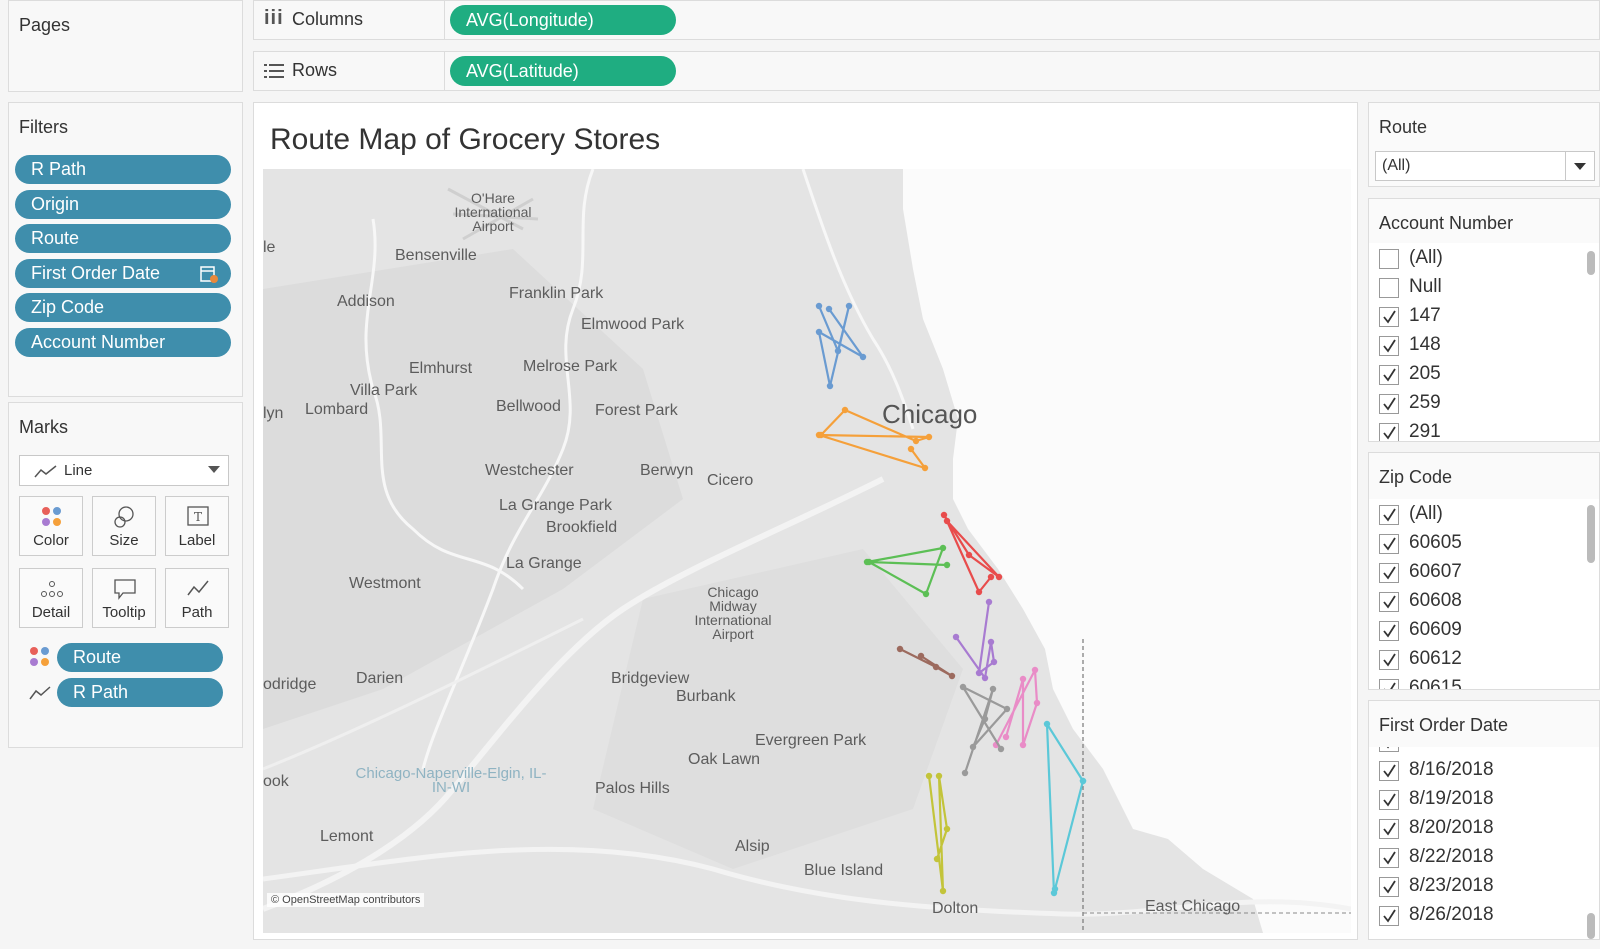 The image size is (1600, 949). What do you see at coordinates (1485, 166) in the screenshot?
I see `route-filter-dropdown: (All)` at bounding box center [1485, 166].